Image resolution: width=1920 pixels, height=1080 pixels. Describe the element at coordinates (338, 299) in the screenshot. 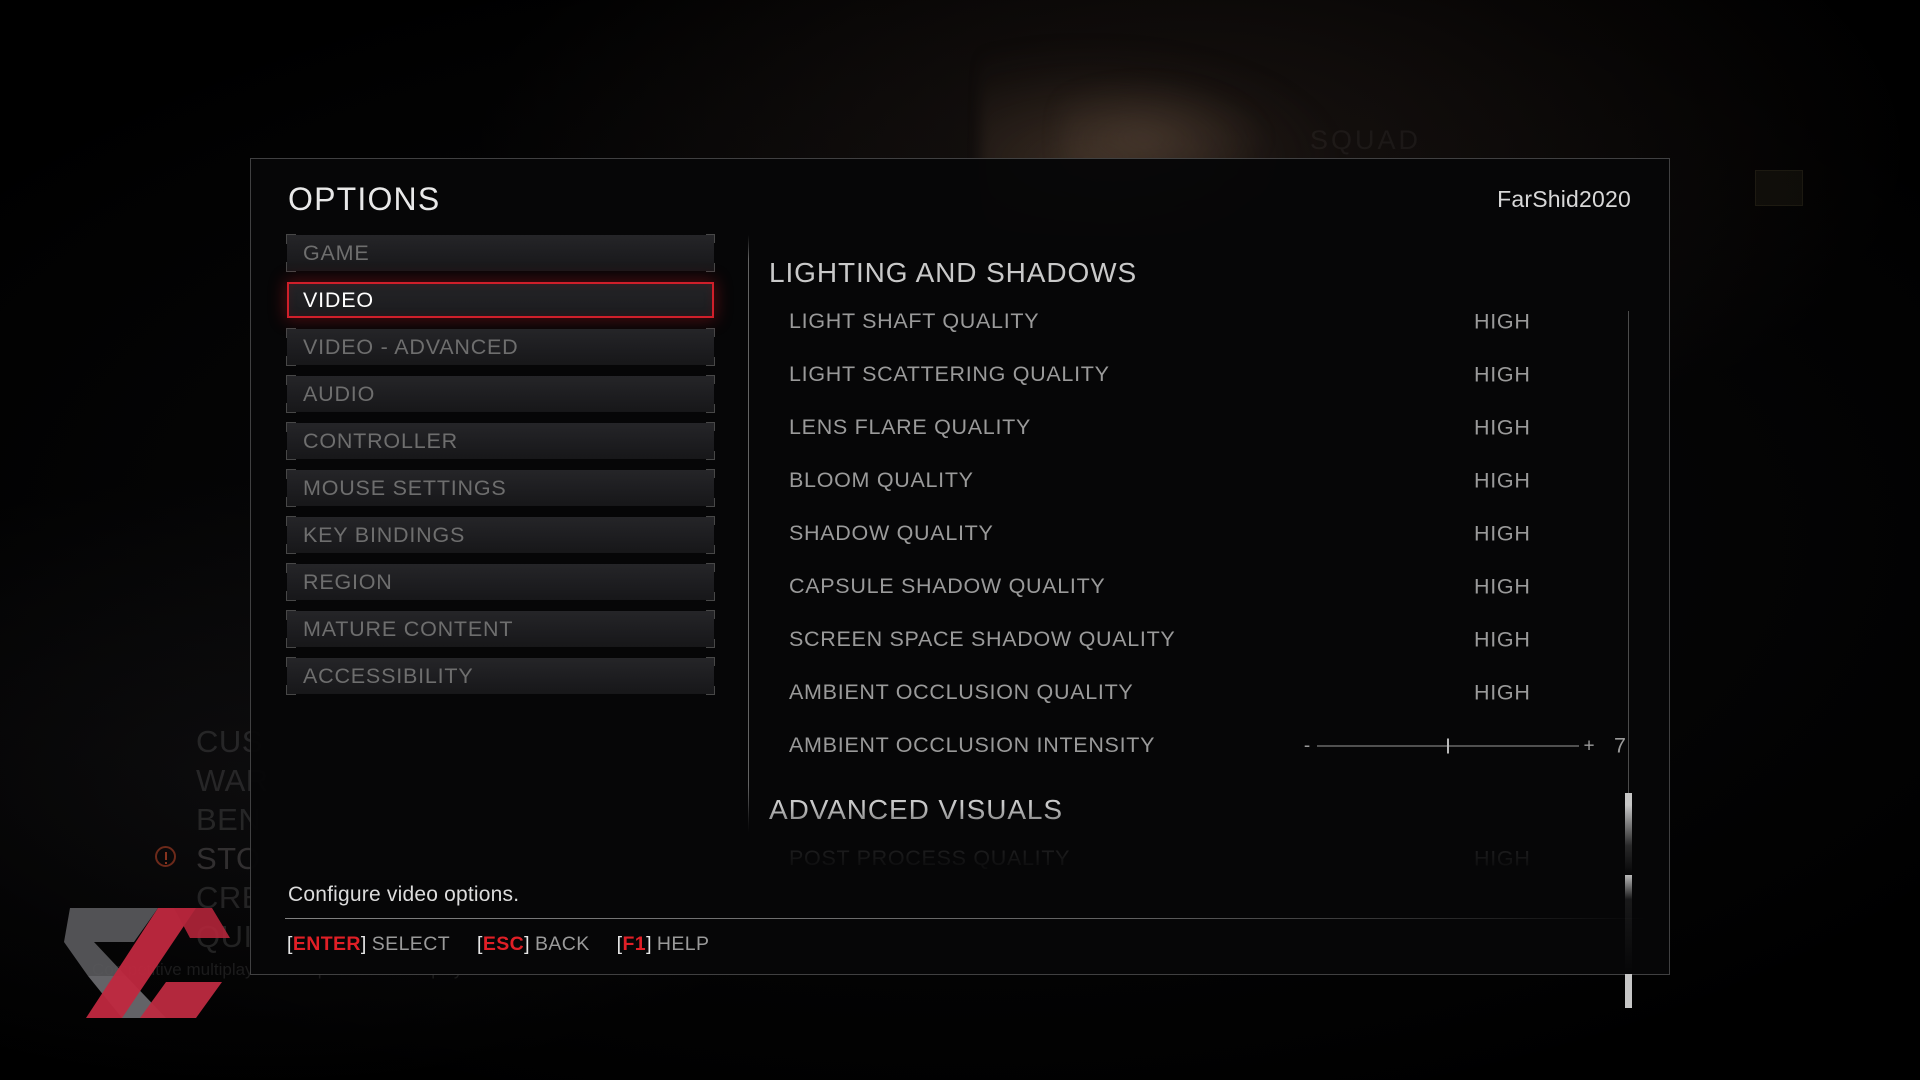

I see `sidebar-item-label: VIDEO` at that location.